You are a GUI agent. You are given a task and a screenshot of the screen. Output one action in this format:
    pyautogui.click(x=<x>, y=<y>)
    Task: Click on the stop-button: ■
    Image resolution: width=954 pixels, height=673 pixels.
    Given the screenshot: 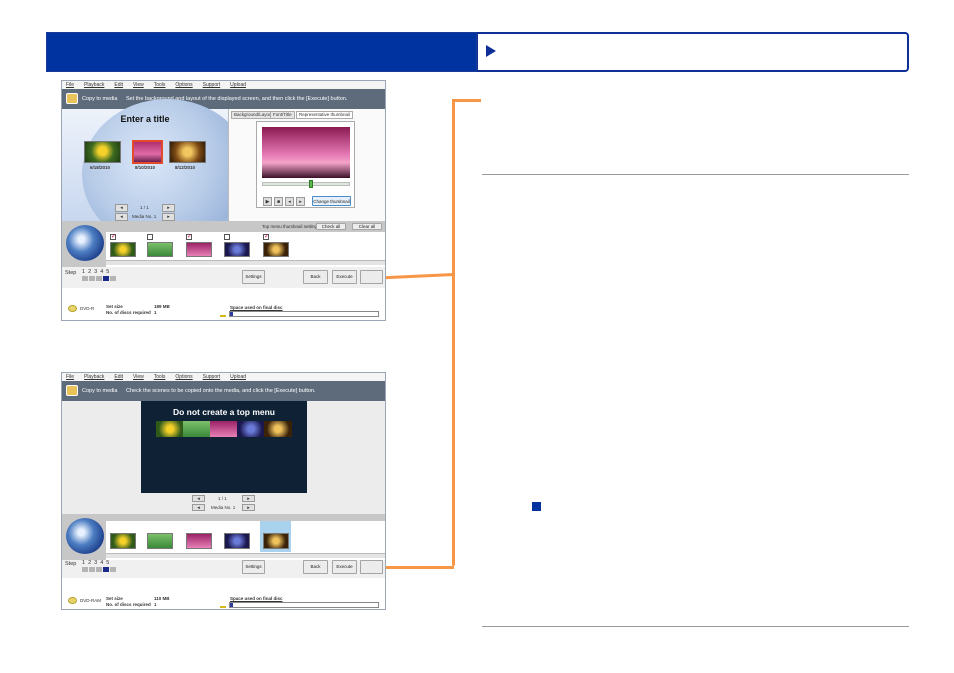 What is the action you would take?
    pyautogui.click(x=278, y=201)
    